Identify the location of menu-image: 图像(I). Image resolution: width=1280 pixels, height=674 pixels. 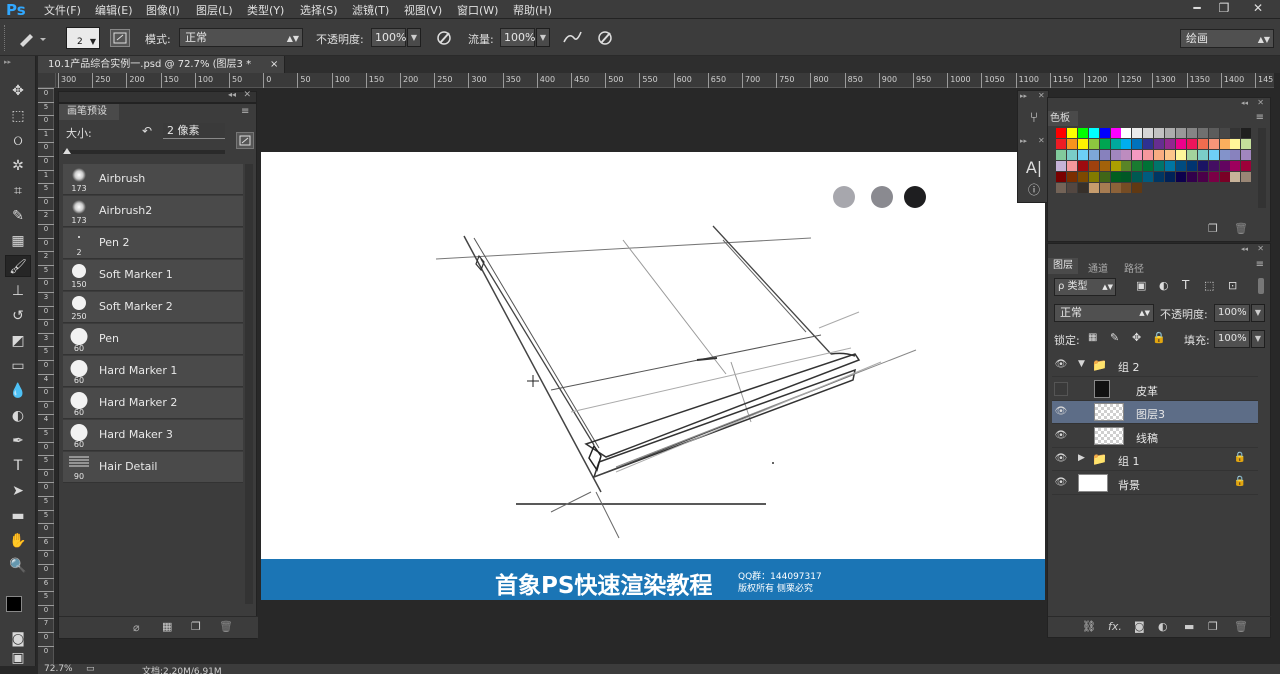
(163, 9).